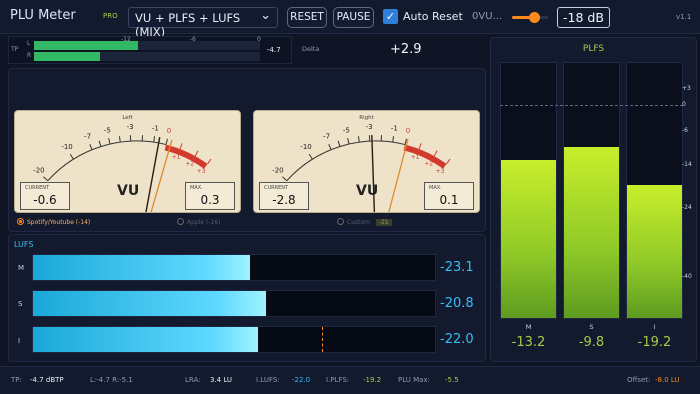 The width and height of the screenshot is (700, 394). What do you see at coordinates (366, 118) in the screenshot?
I see `vu-right-title: Right` at bounding box center [366, 118].